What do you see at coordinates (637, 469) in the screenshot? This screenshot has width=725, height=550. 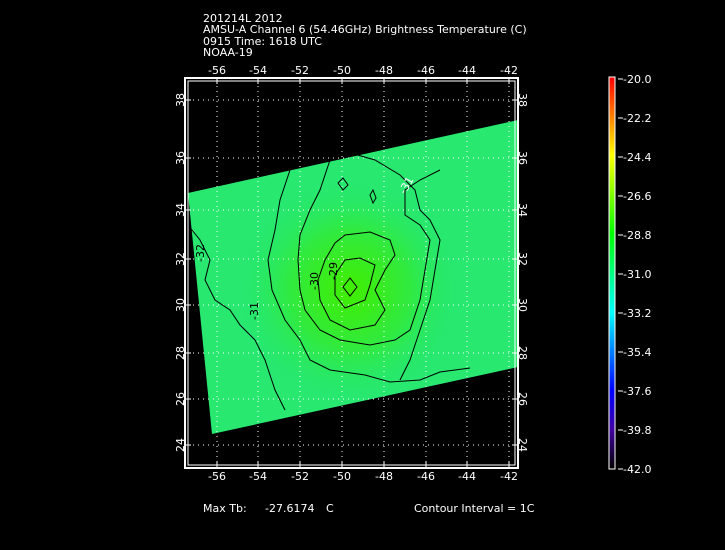 I see `colorbar-tick-label: -42.0` at bounding box center [637, 469].